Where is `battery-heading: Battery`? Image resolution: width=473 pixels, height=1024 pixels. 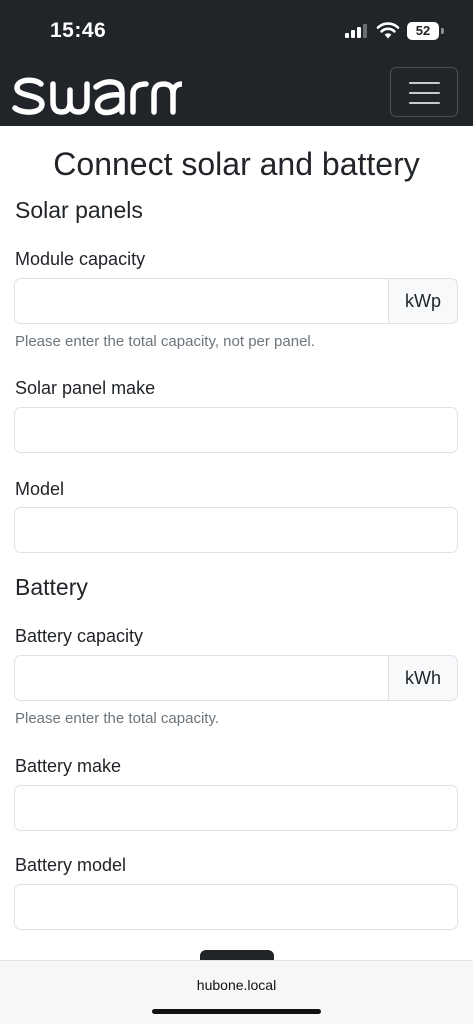
battery-heading: Battery is located at coordinates (51, 587).